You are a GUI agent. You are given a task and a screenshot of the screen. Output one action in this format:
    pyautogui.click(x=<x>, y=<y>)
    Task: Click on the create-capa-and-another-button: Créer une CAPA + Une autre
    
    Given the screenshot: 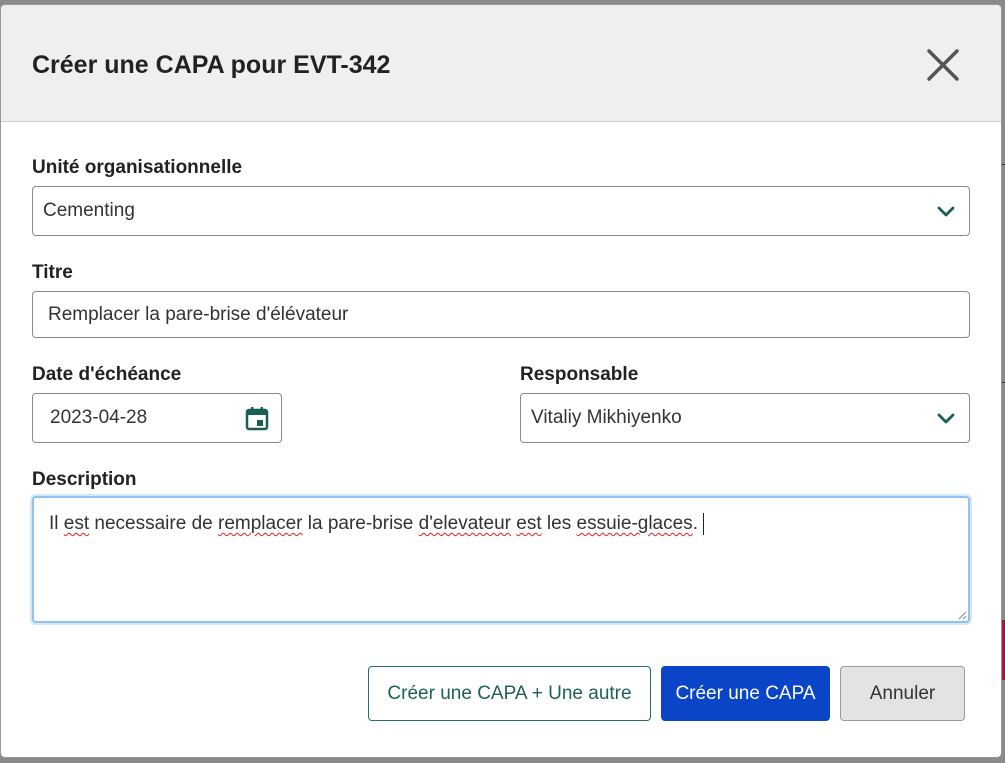 What is the action you would take?
    pyautogui.click(x=509, y=693)
    